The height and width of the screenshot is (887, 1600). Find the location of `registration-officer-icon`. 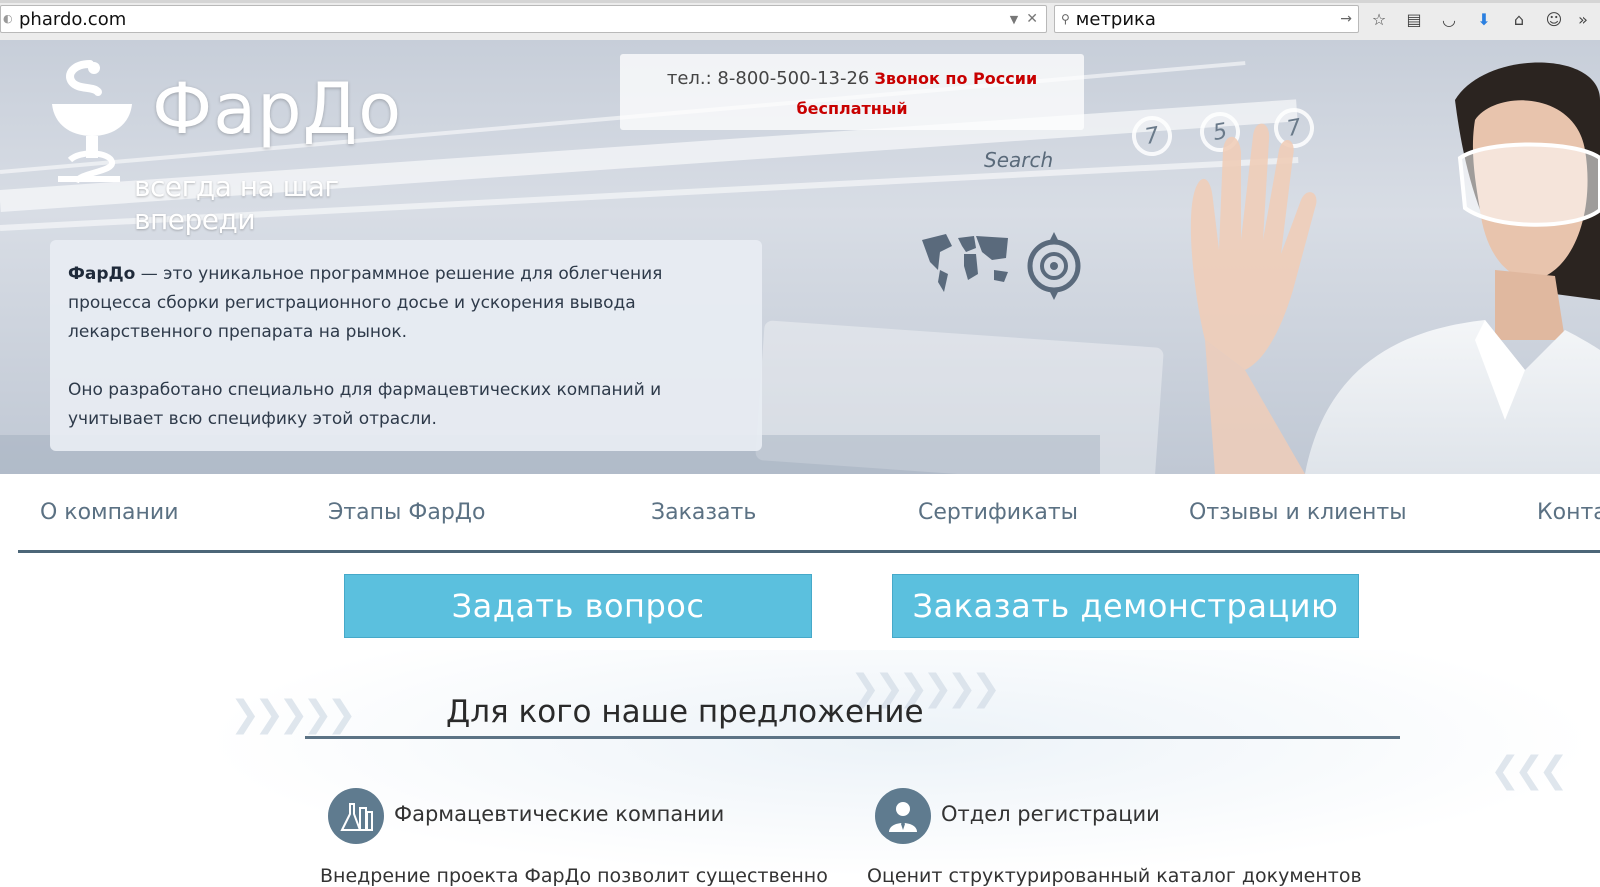

registration-officer-icon is located at coordinates (903, 816).